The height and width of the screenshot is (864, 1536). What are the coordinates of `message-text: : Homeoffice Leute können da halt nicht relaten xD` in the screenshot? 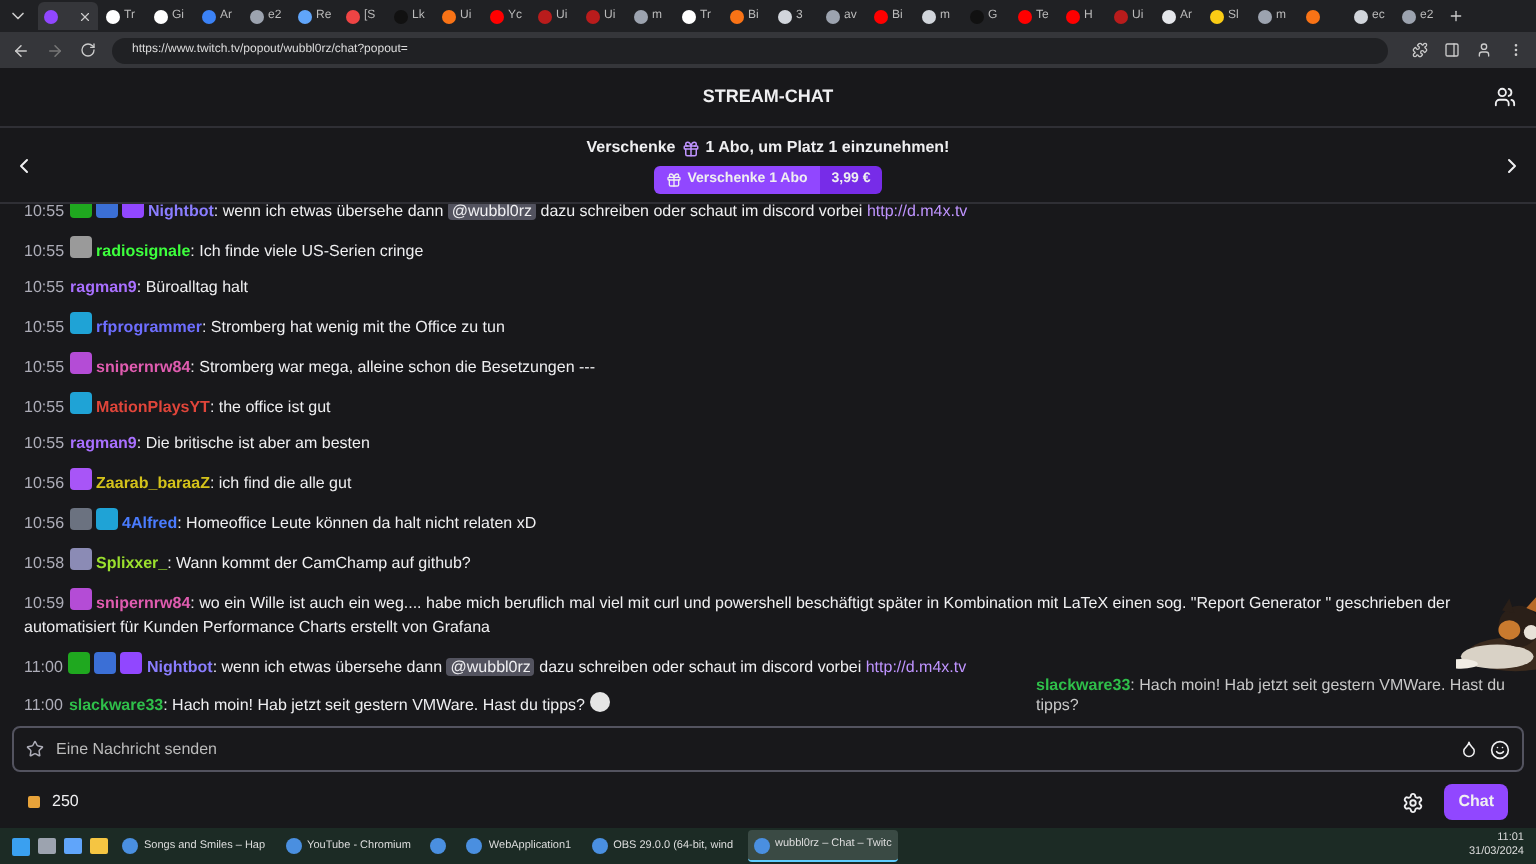 It's located at (357, 523).